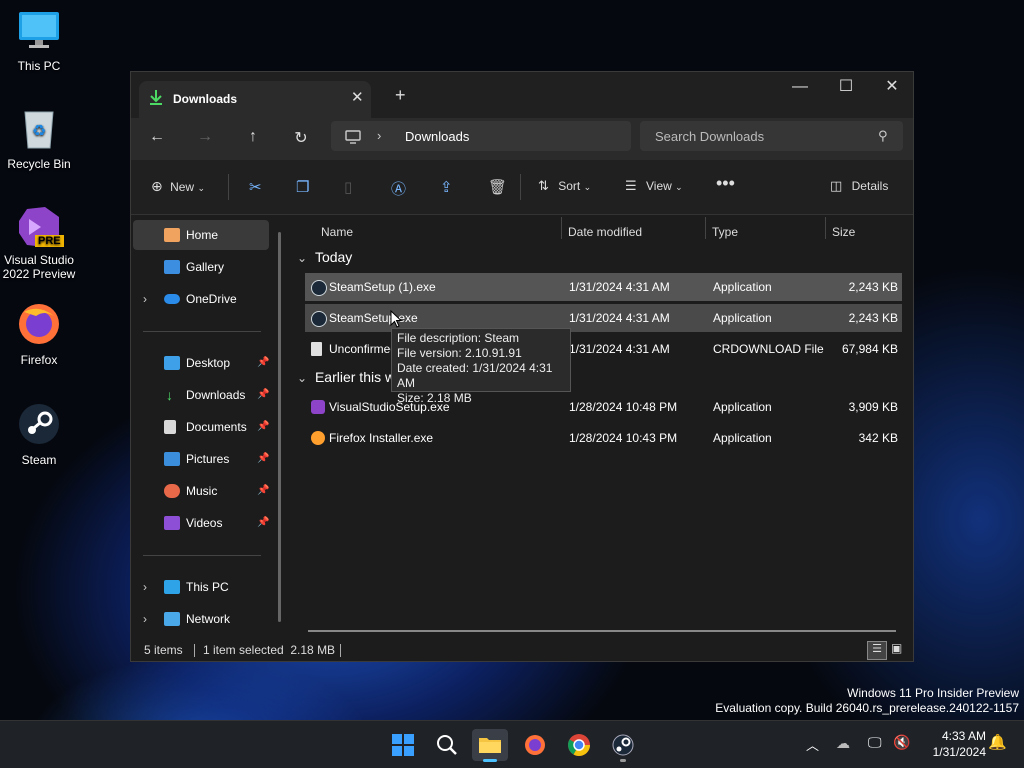  I want to click on view-button: ☰ View ⌄, so click(654, 186).